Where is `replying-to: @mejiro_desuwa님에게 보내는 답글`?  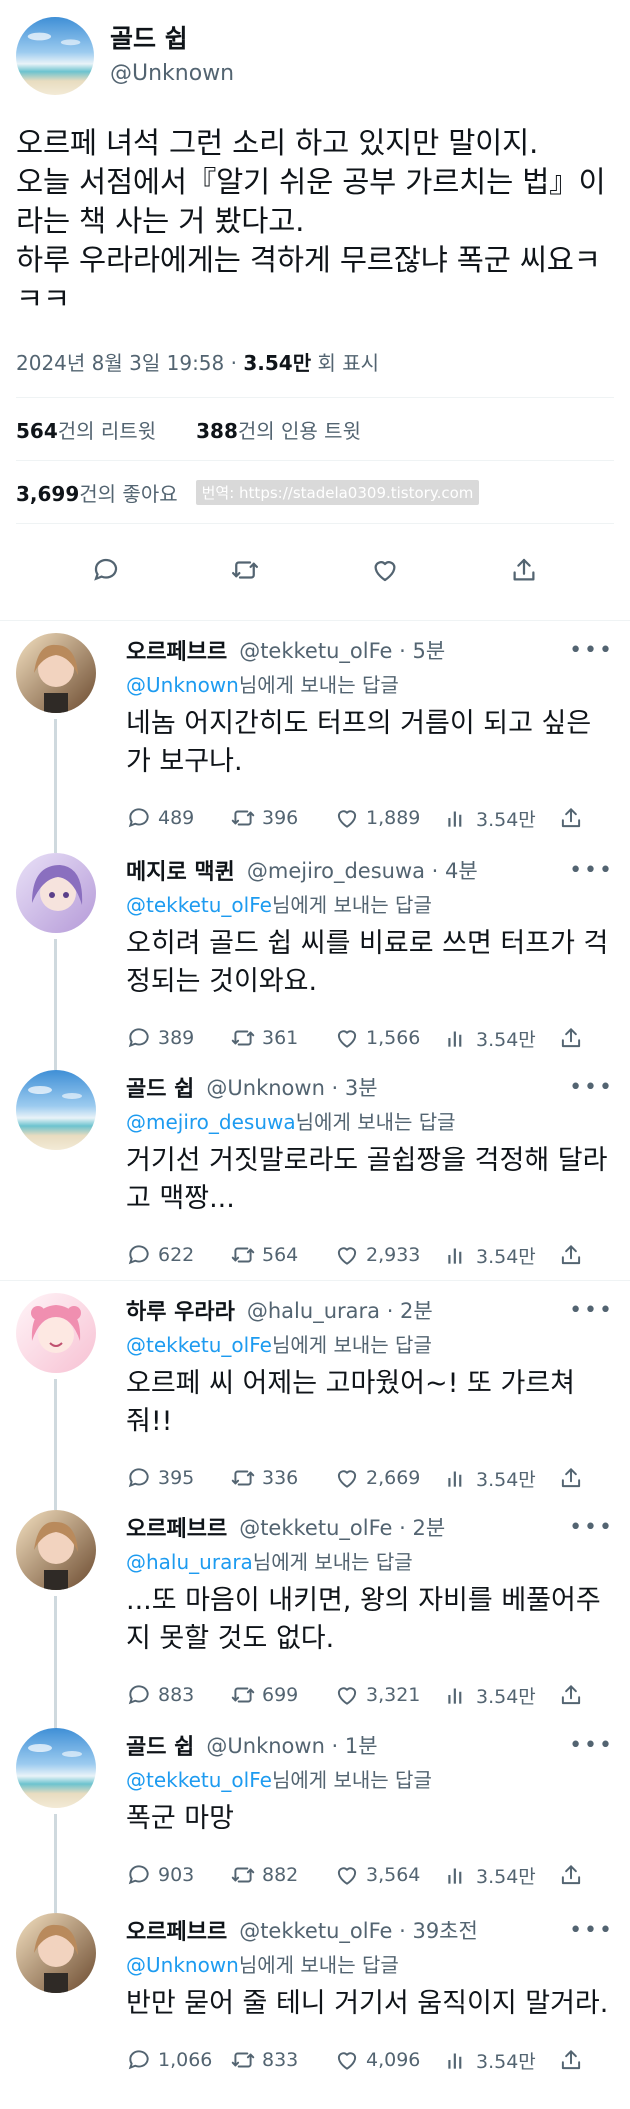 replying-to: @mejiro_desuwa님에게 보내는 답글 is located at coordinates (370, 1122).